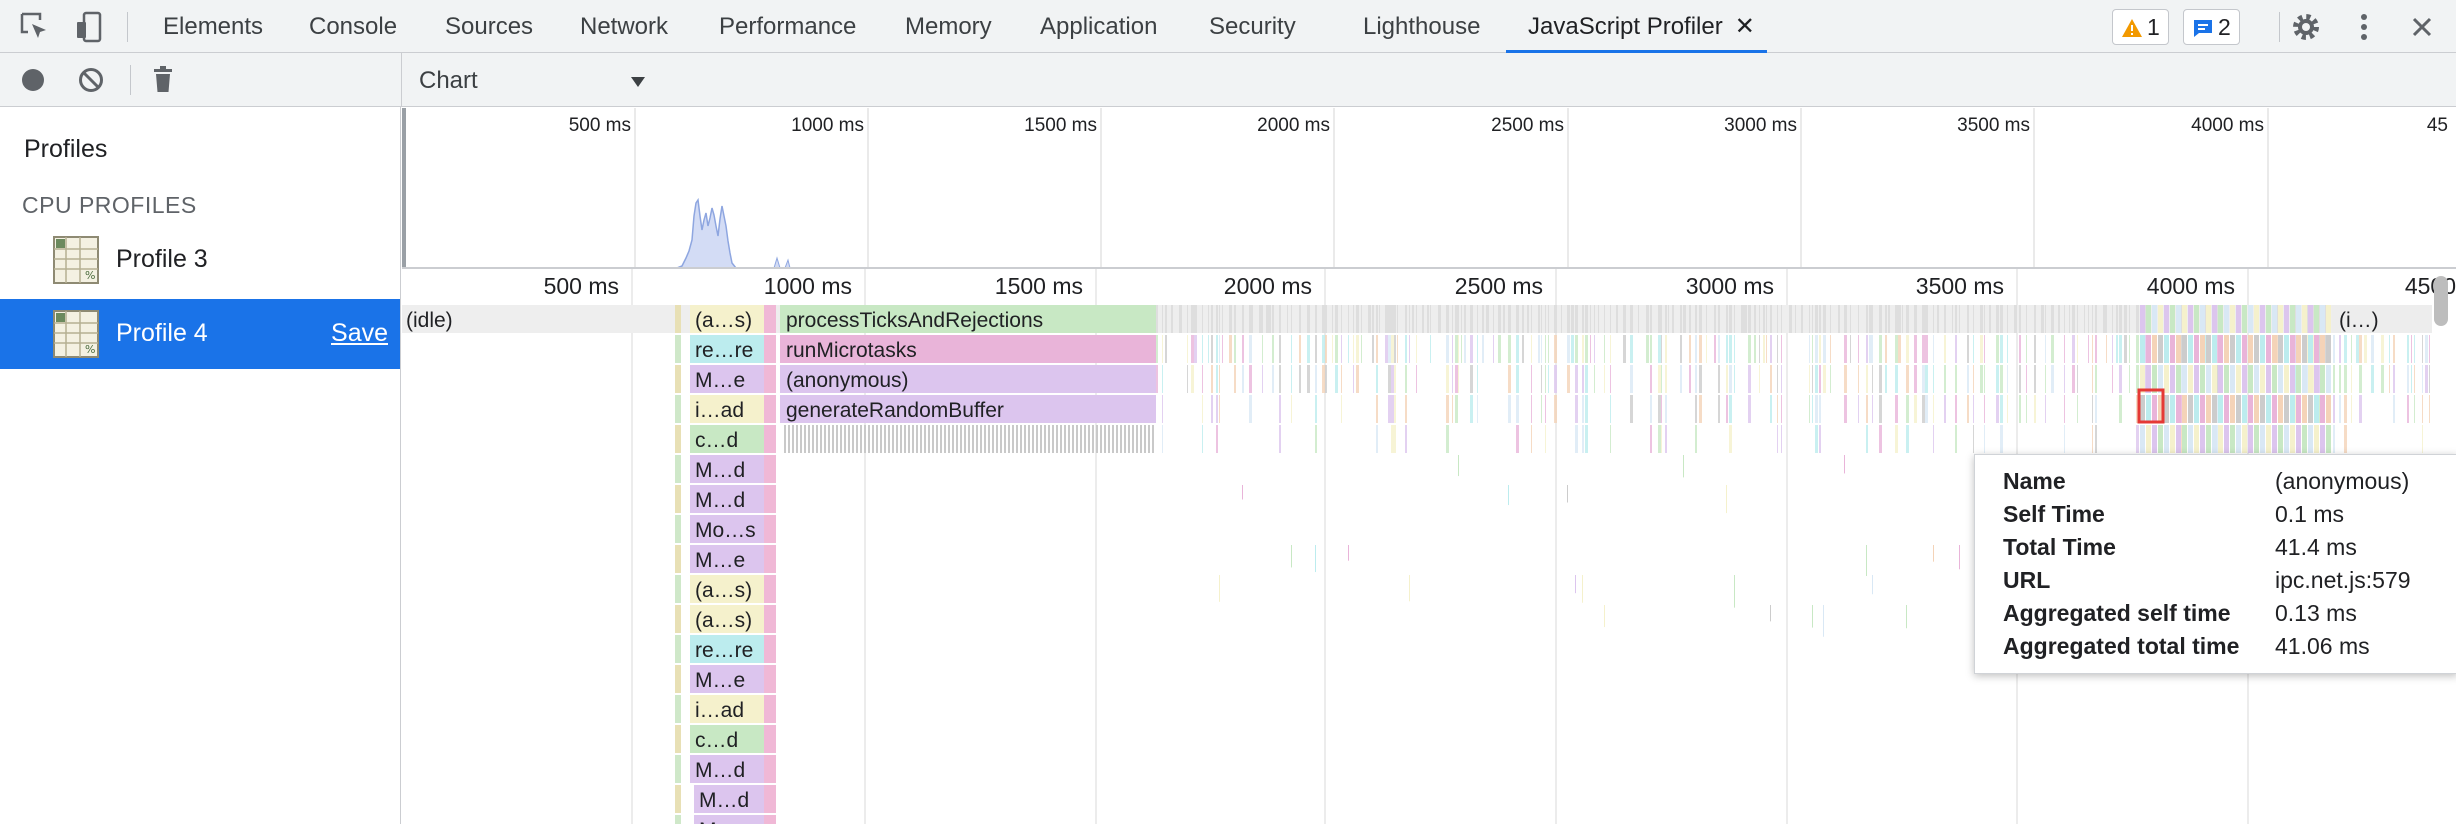 The image size is (2456, 824). Describe the element at coordinates (35, 27) in the screenshot. I see `inspect-element-icon` at that location.